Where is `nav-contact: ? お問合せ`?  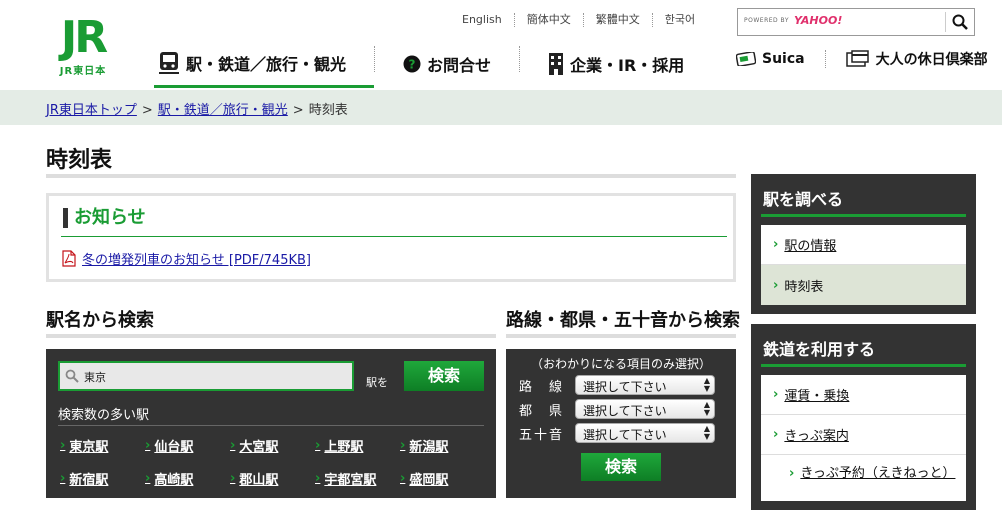 nav-contact: ? お問合せ is located at coordinates (459, 64).